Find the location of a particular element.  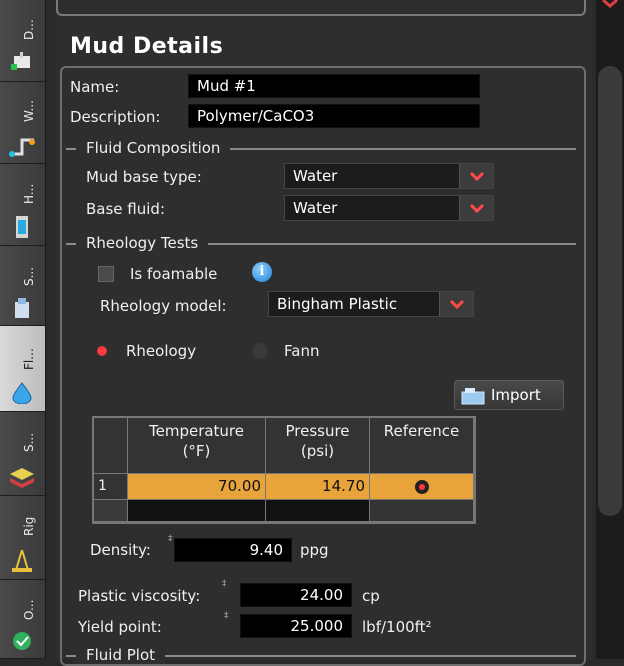

description-field: Polymer/CaCO3 is located at coordinates (334, 116).